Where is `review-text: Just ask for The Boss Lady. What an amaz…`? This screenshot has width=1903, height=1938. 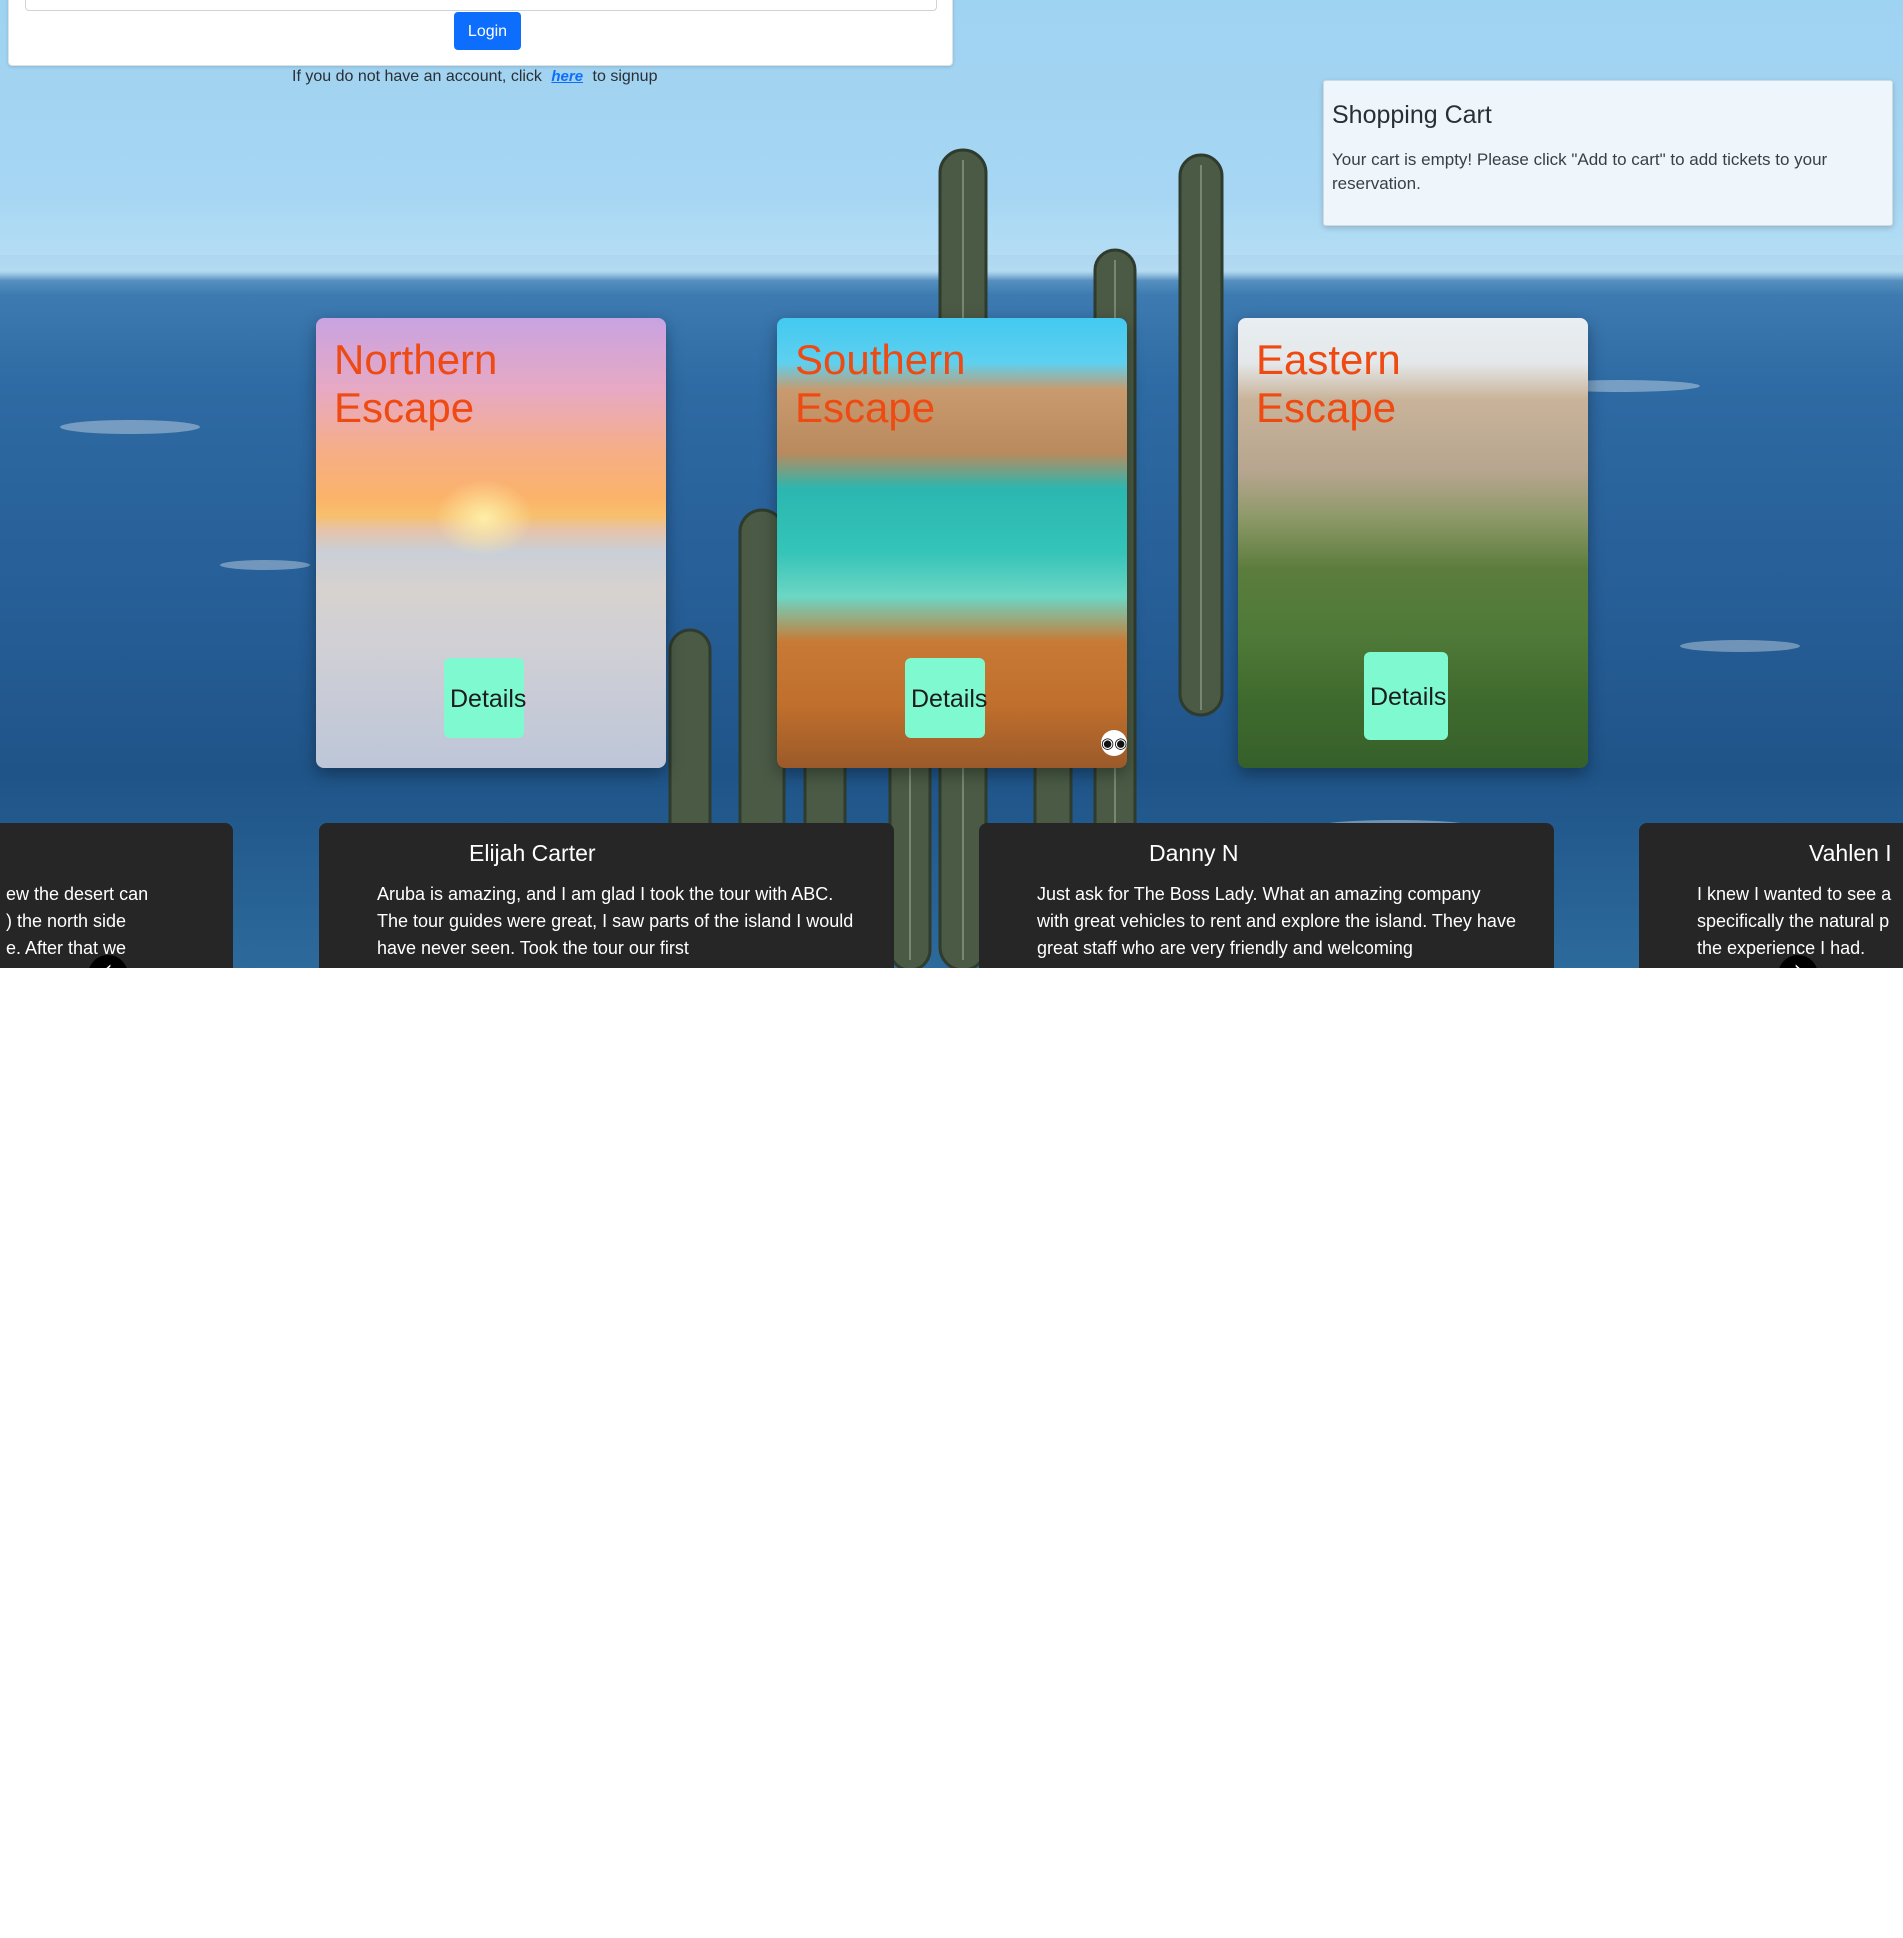 review-text: Just ask for The Boss Lady. What an amaz… is located at coordinates (1276, 921).